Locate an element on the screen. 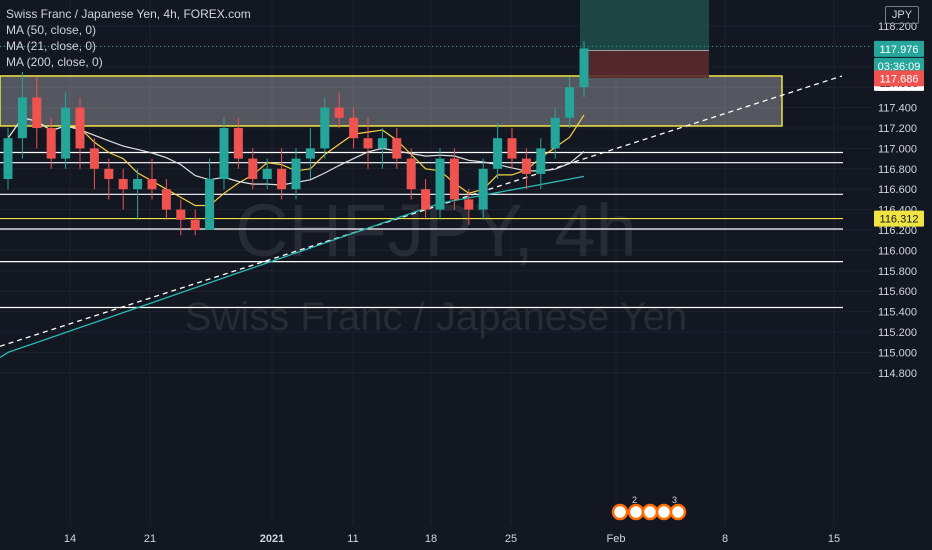 The image size is (932, 550). price-tick-label: 115.600 is located at coordinates (897, 292).